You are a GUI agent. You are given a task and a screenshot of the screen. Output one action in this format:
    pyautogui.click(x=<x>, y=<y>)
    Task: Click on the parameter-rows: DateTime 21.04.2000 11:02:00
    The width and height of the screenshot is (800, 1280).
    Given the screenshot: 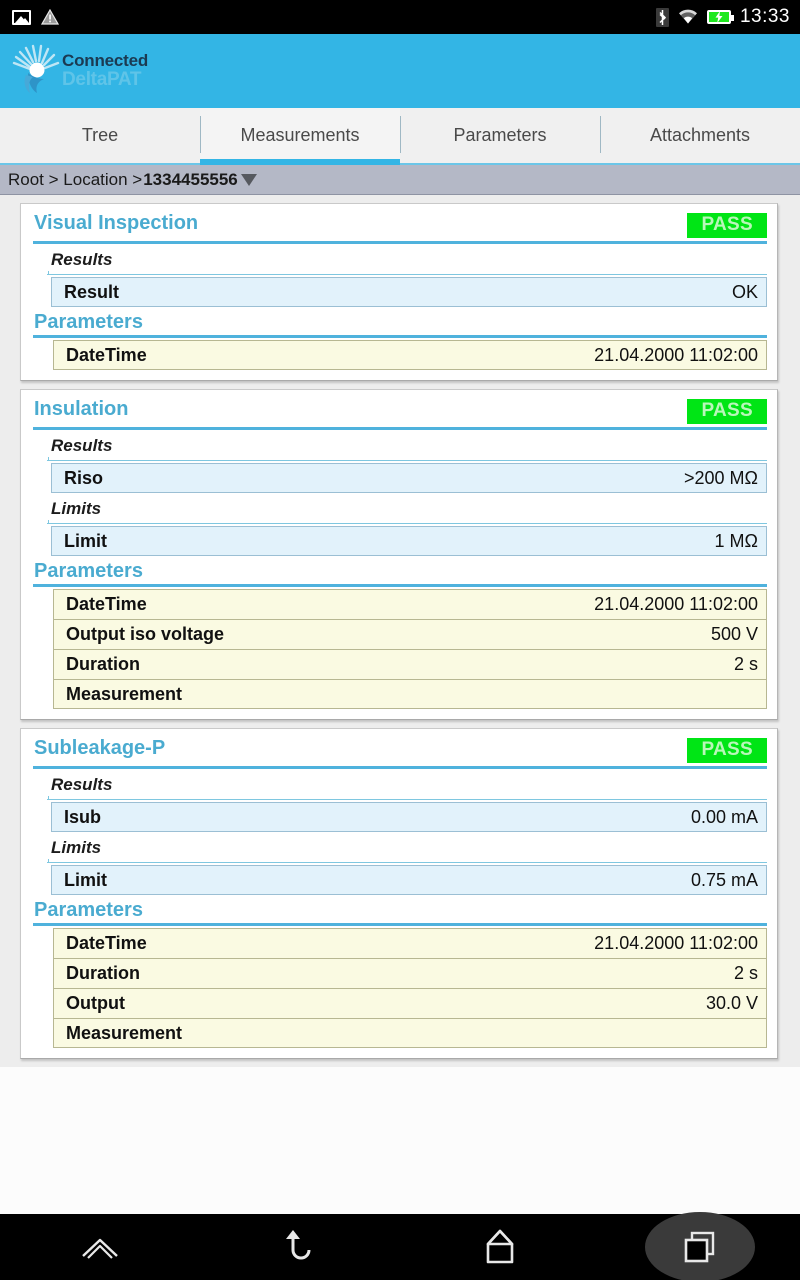 What is the action you would take?
    pyautogui.click(x=410, y=355)
    